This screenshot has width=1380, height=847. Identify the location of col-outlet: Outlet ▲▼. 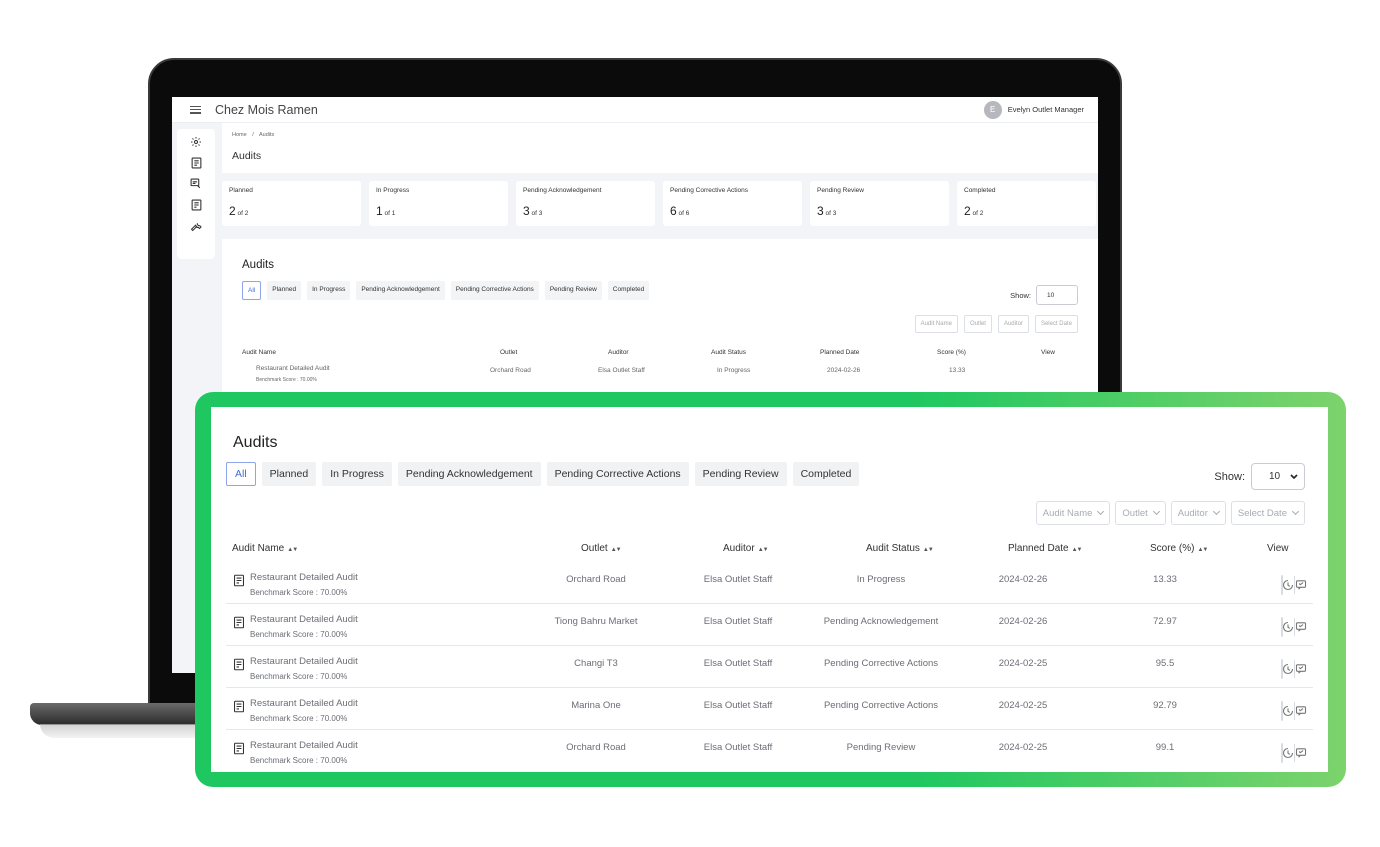
(601, 548).